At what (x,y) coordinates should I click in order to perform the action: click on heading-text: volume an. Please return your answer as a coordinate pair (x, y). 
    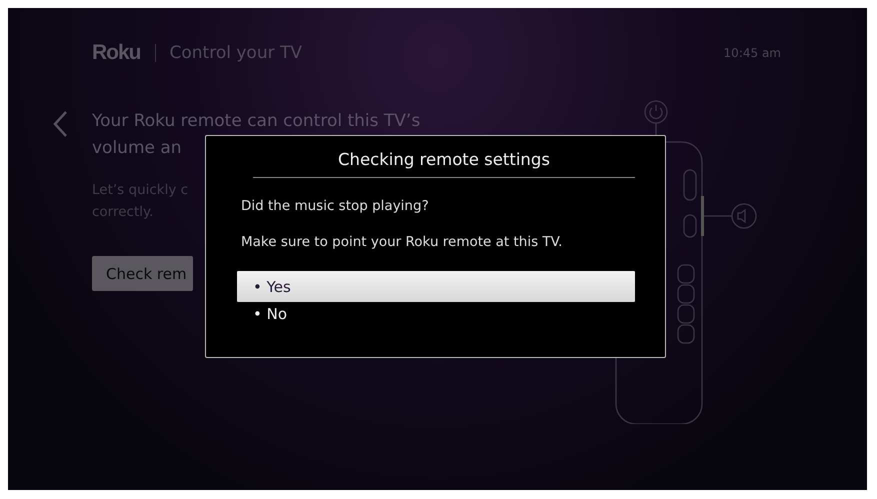
    Looking at the image, I should click on (137, 148).